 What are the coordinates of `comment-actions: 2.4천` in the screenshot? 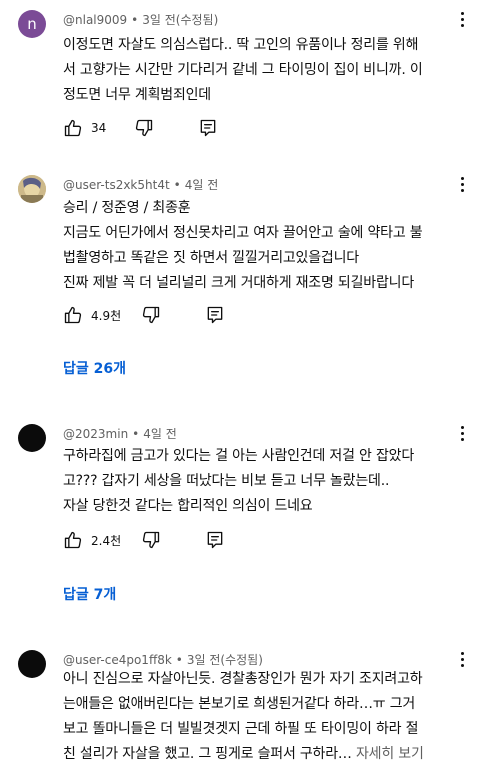 It's located at (144, 540).